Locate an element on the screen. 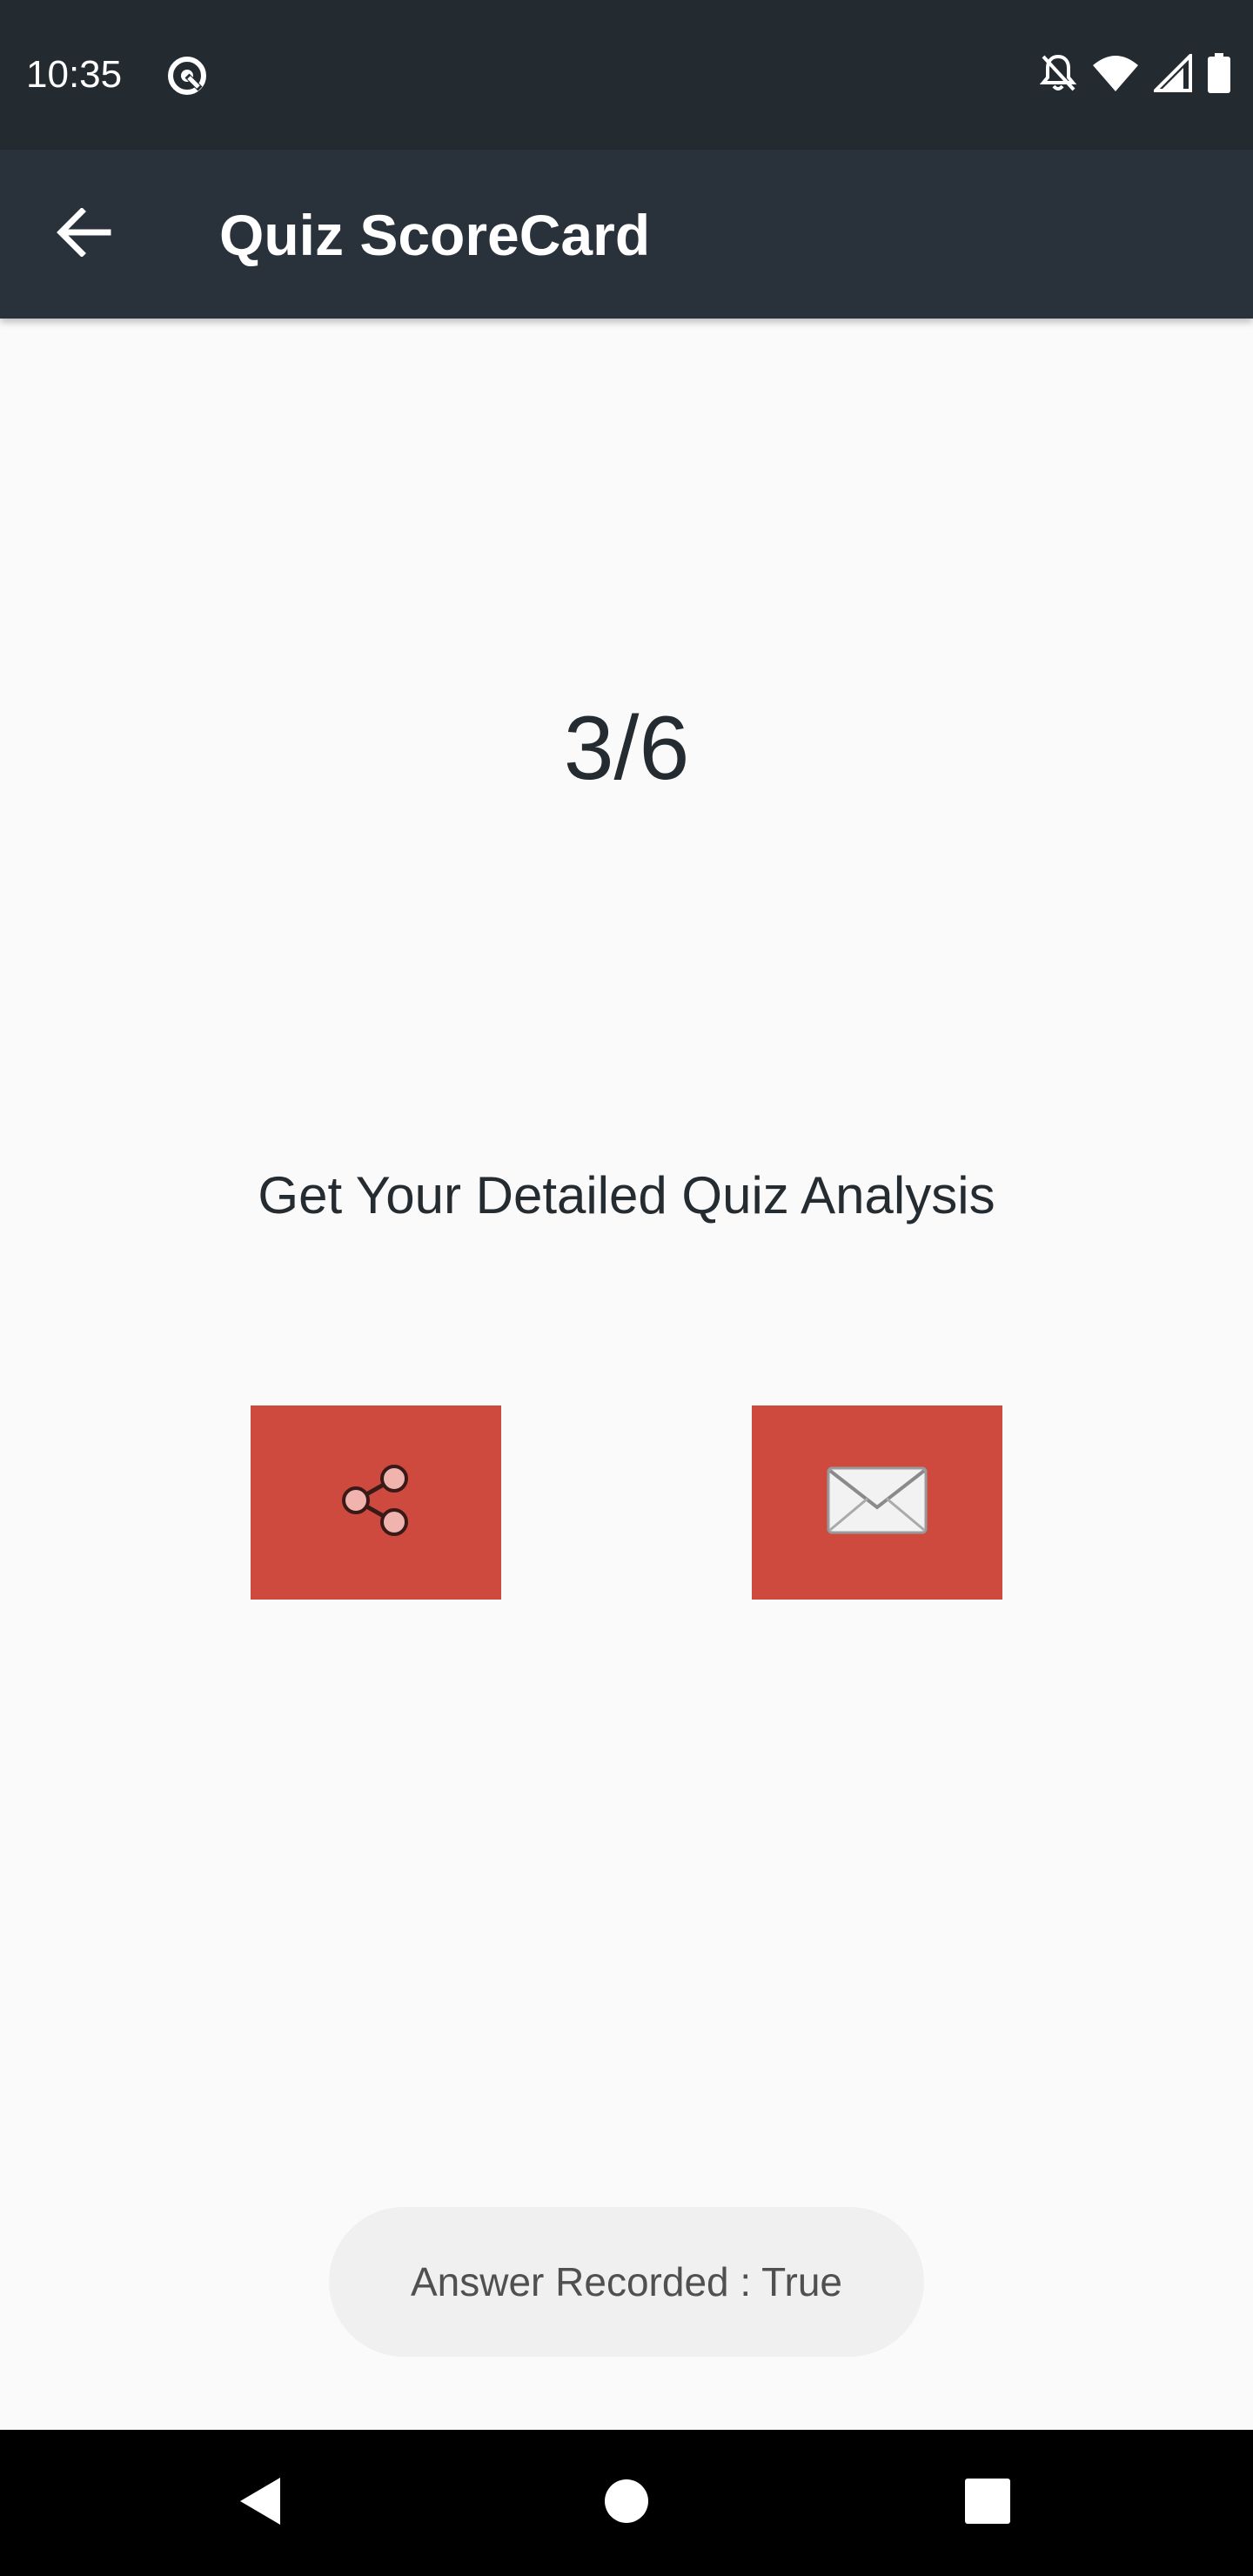 The height and width of the screenshot is (2576, 1253). nav-home-button is located at coordinates (626, 2502).